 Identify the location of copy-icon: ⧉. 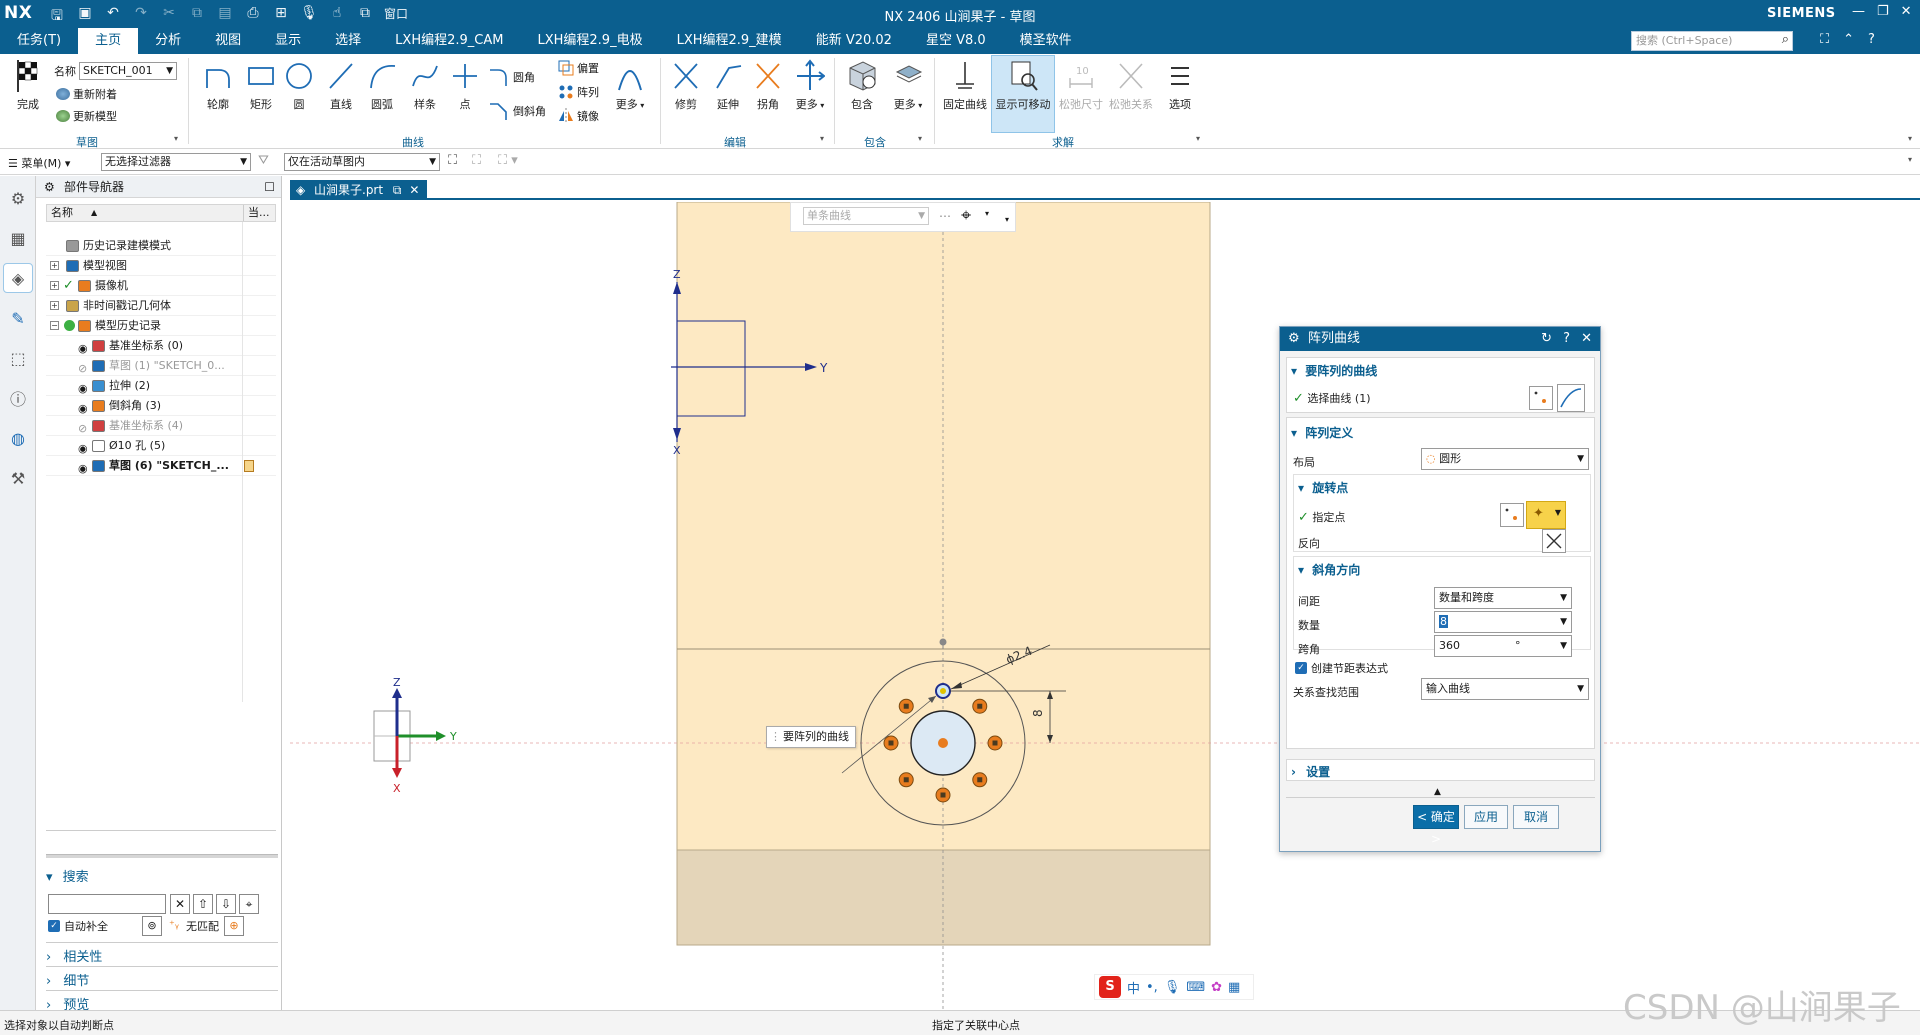
(197, 17).